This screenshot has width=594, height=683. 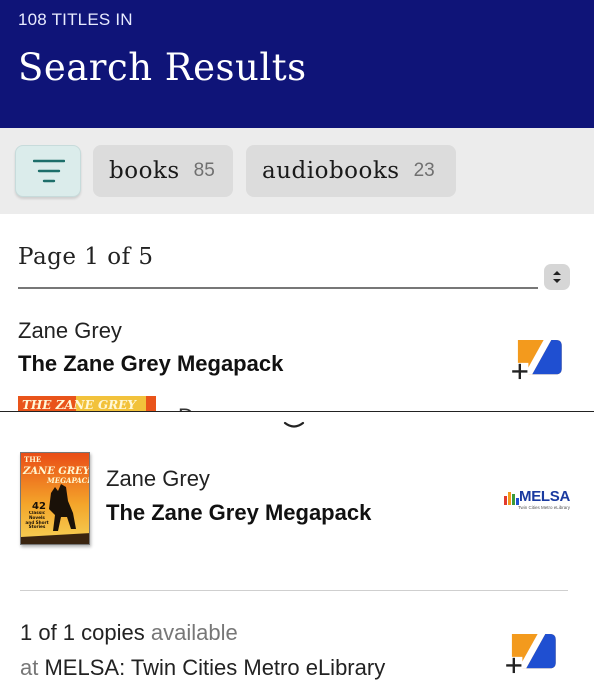 I want to click on filter-chip-books: books 85, so click(x=163, y=171).